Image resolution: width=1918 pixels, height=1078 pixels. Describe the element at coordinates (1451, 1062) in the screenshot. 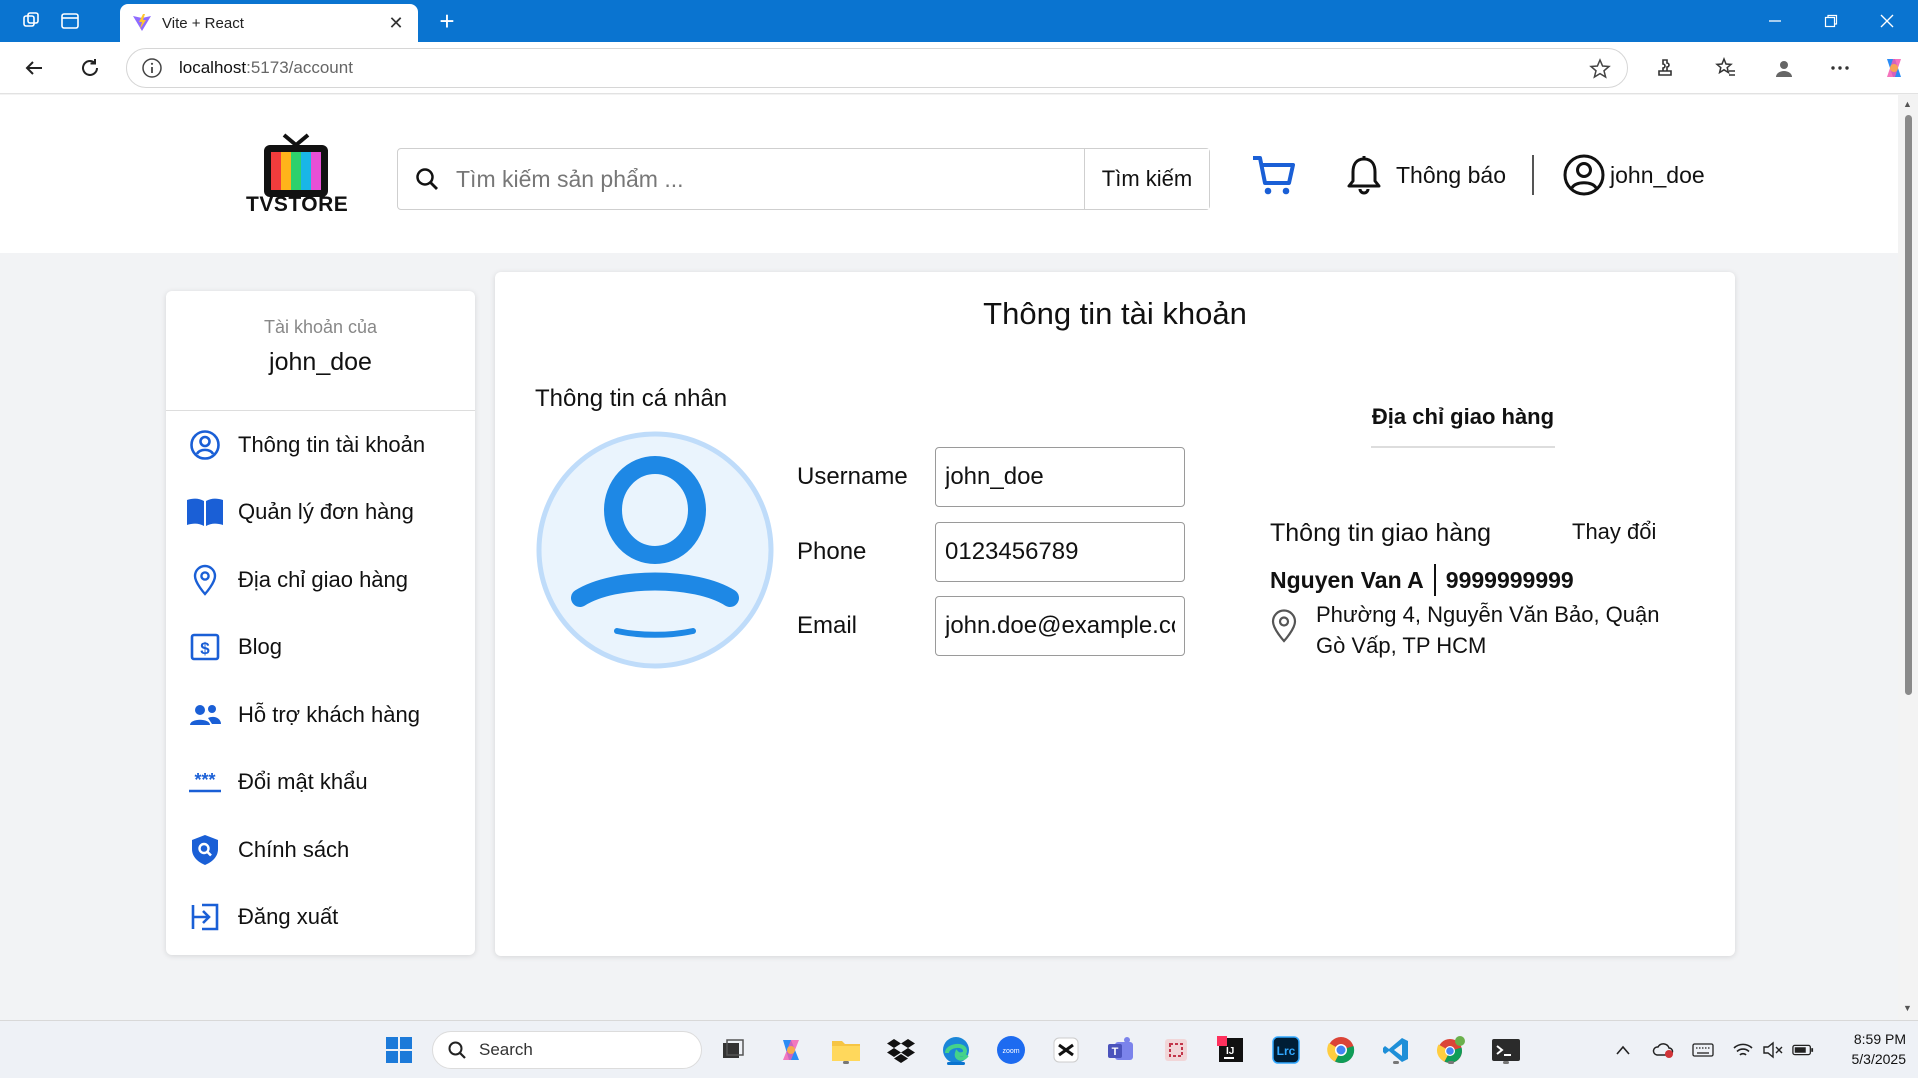

I see `running-indicator` at that location.